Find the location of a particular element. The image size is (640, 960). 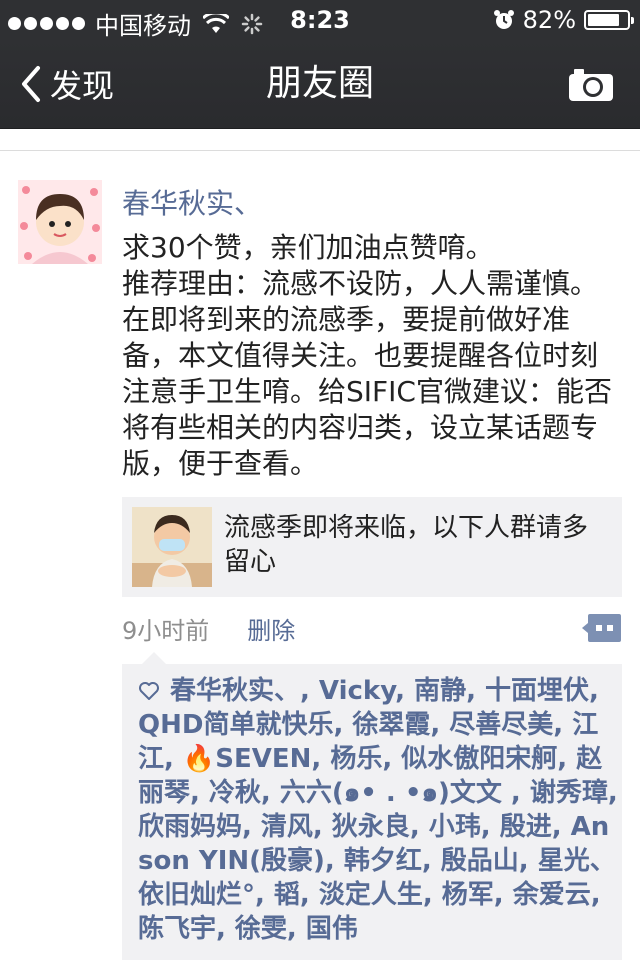

battery-nub is located at coordinates (632, 20).